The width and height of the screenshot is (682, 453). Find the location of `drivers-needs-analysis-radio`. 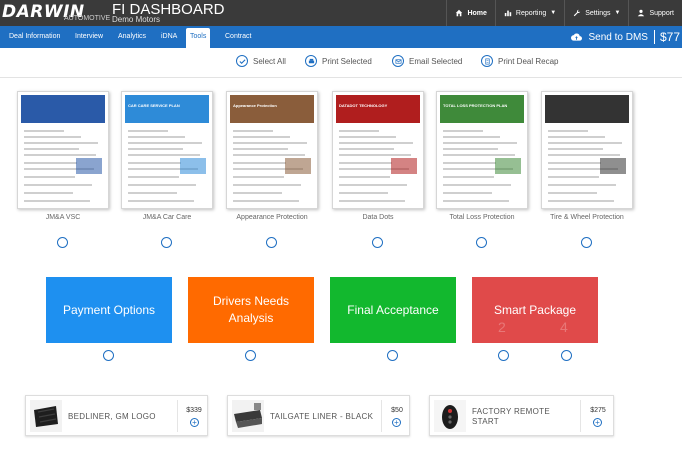

drivers-needs-analysis-radio is located at coordinates (250, 355).